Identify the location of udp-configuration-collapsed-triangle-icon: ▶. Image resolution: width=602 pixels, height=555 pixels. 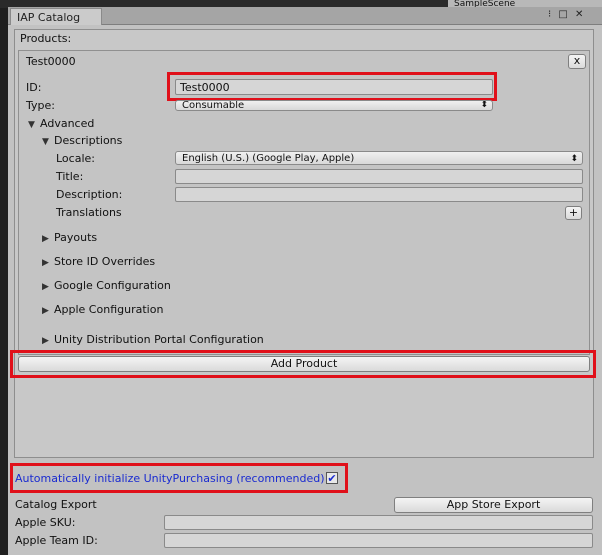
(45, 341).